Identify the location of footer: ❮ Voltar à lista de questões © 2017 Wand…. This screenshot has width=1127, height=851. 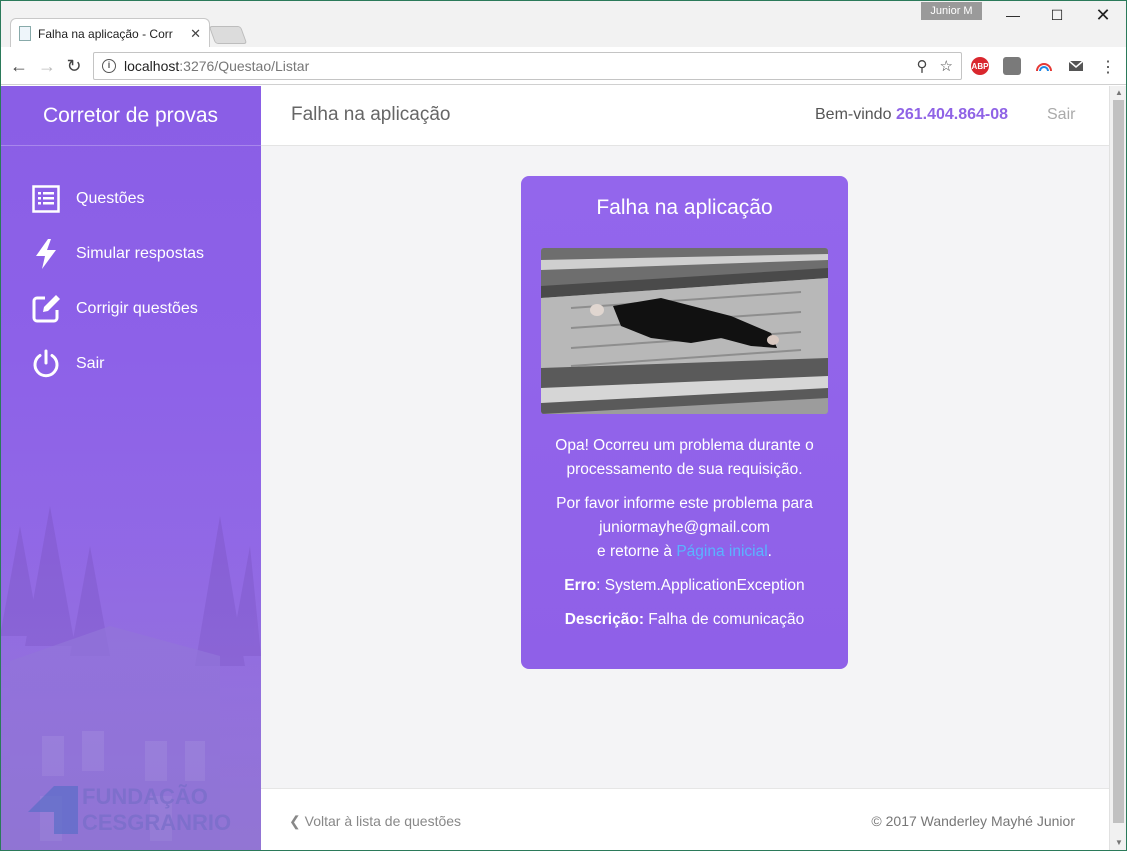
(685, 819).